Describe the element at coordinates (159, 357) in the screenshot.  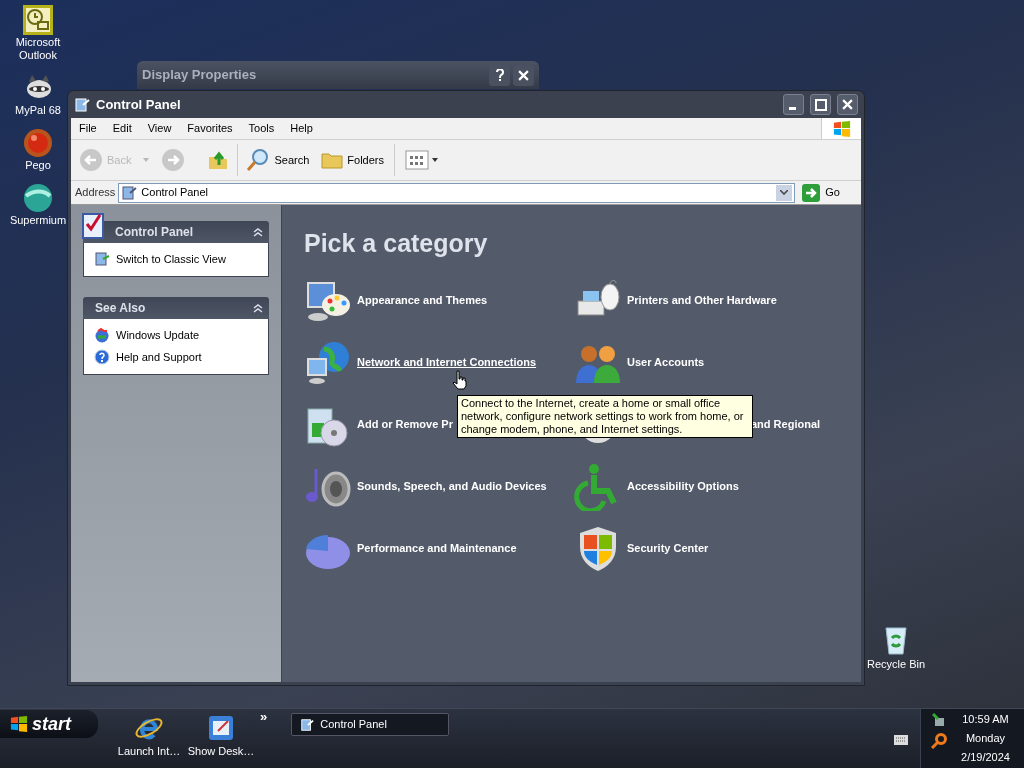
I see `task-link: Help and Support` at that location.